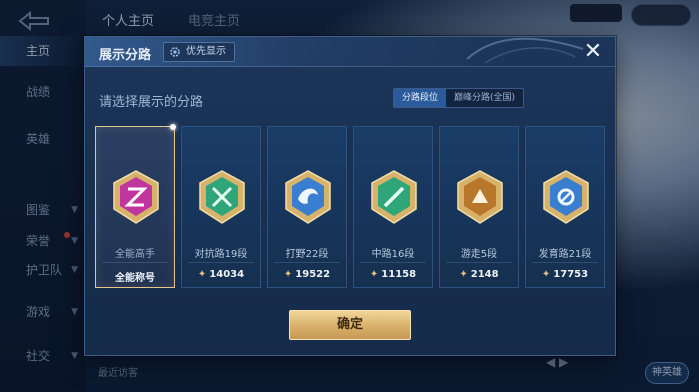  I want to click on lane-rank-label: 打野22段, so click(307, 254).